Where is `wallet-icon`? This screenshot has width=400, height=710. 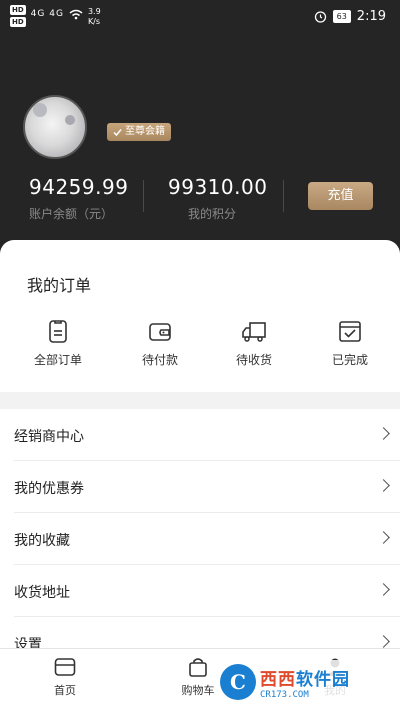 wallet-icon is located at coordinates (160, 332).